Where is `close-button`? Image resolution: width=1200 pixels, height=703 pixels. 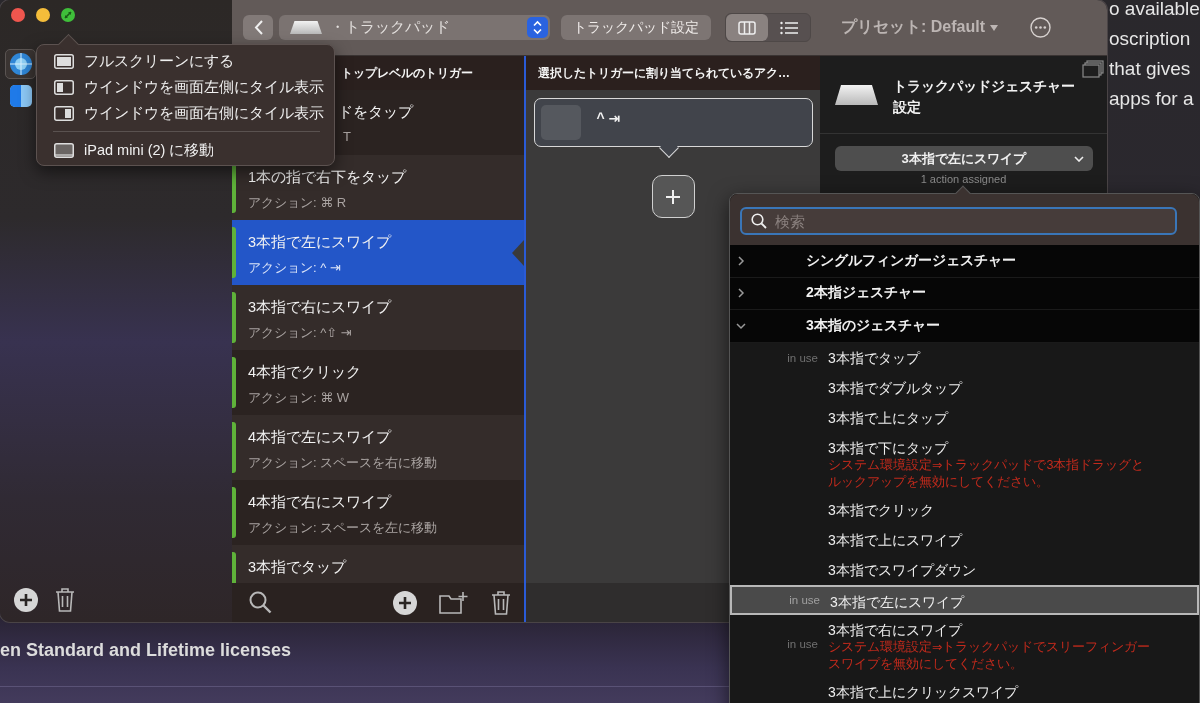
close-button is located at coordinates (18, 15).